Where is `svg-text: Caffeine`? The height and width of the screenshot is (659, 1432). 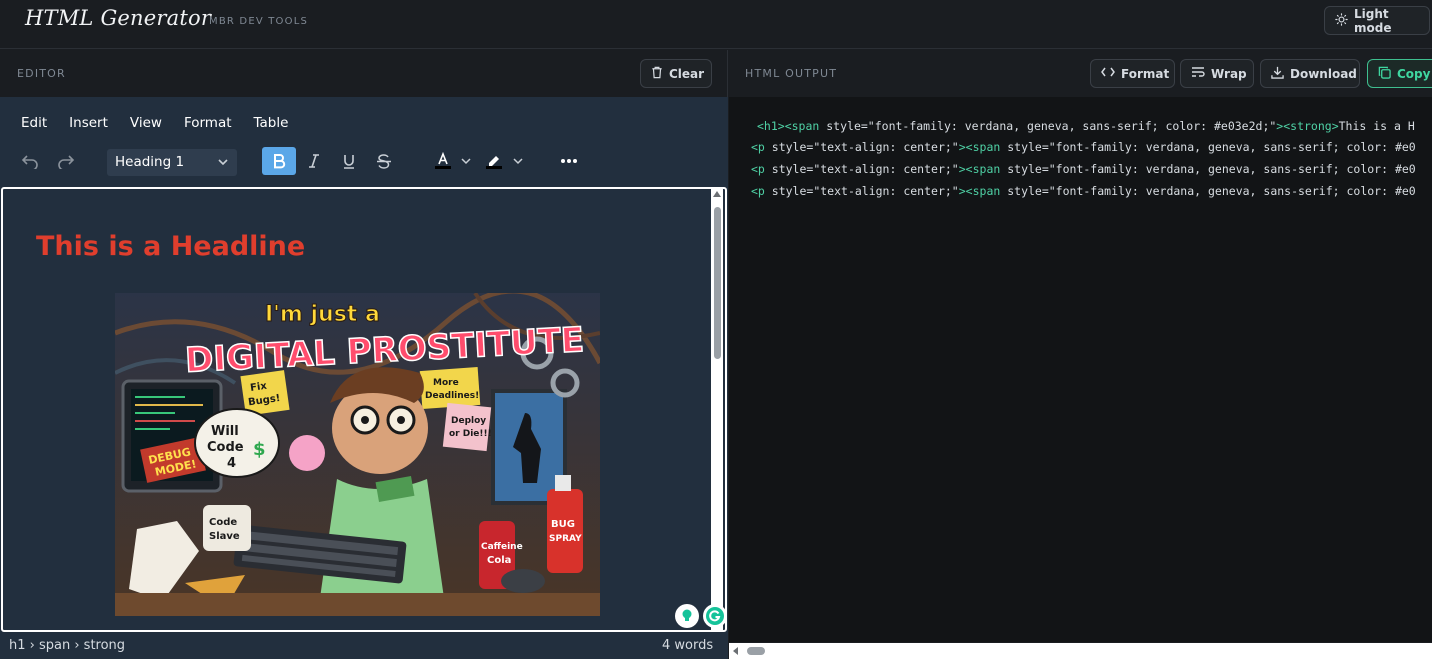 svg-text: Caffeine is located at coordinates (502, 547).